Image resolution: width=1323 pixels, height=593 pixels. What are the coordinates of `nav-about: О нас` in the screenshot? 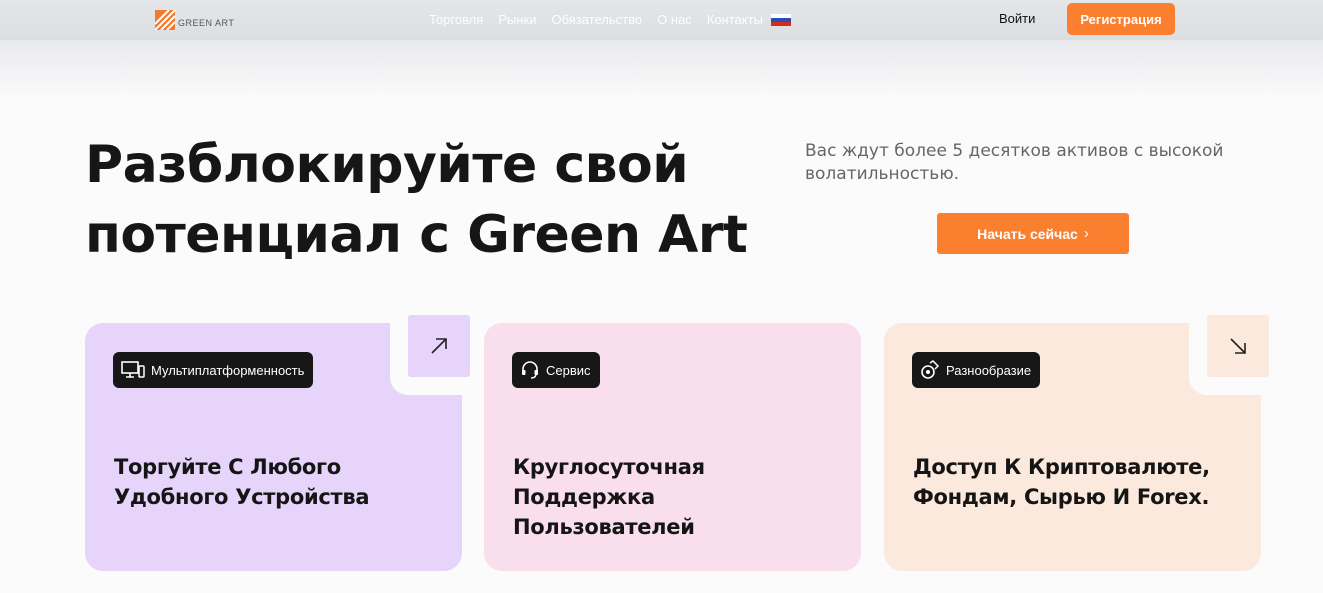 It's located at (674, 19).